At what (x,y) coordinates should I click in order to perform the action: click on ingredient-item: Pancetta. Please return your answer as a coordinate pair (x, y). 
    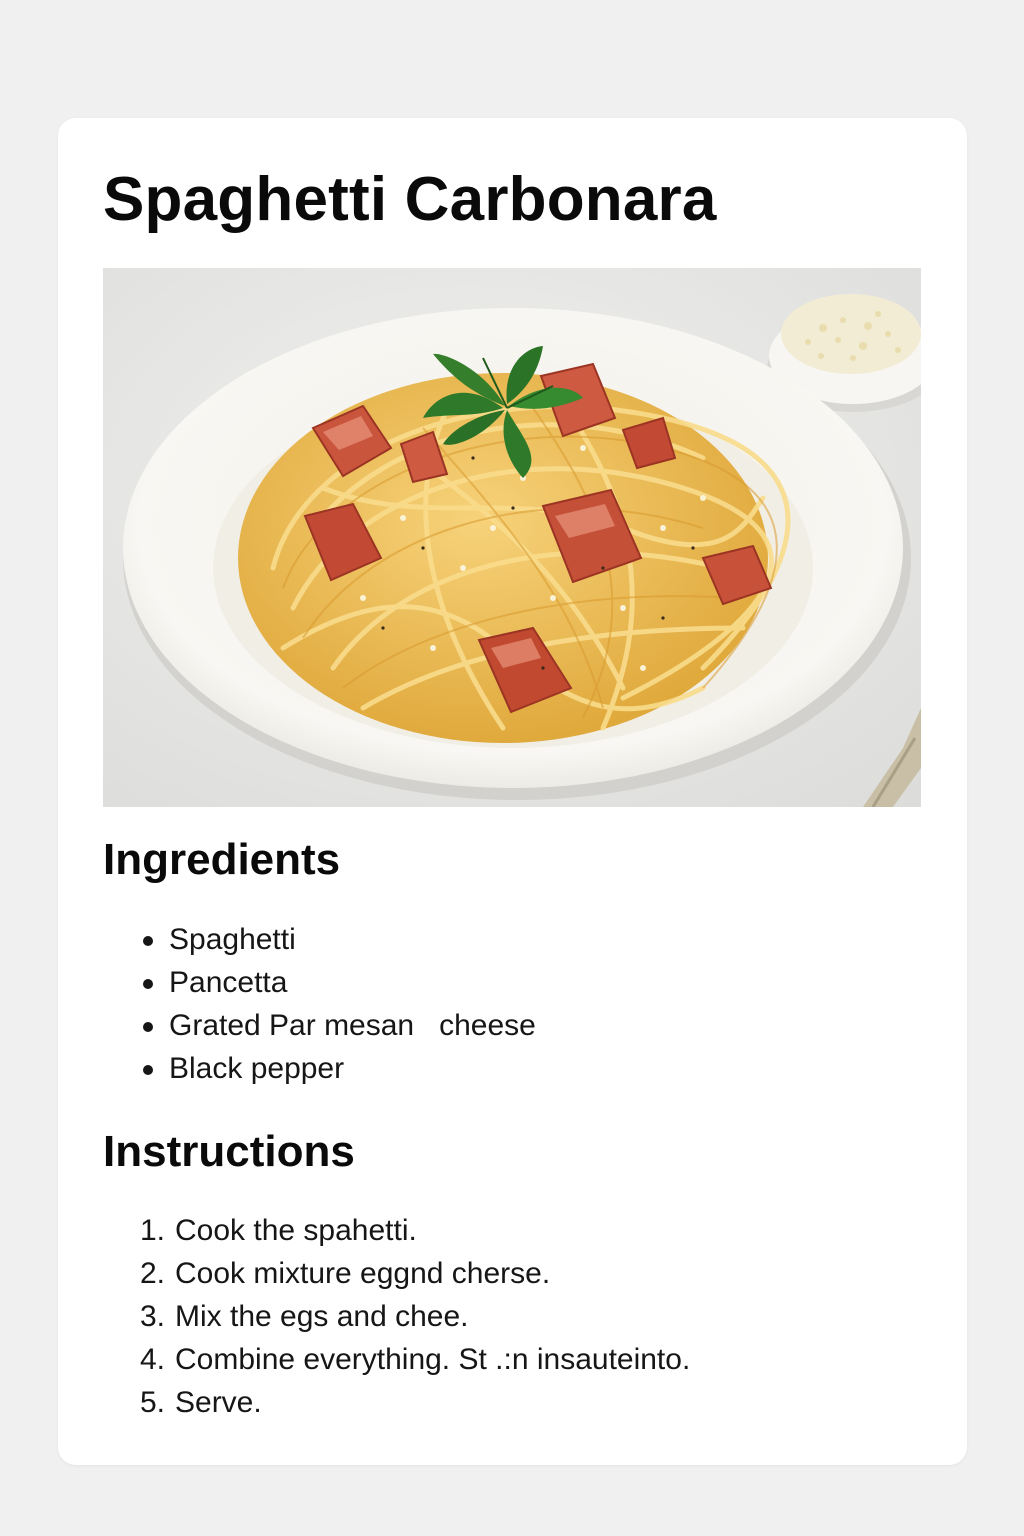
    Looking at the image, I should click on (319, 982).